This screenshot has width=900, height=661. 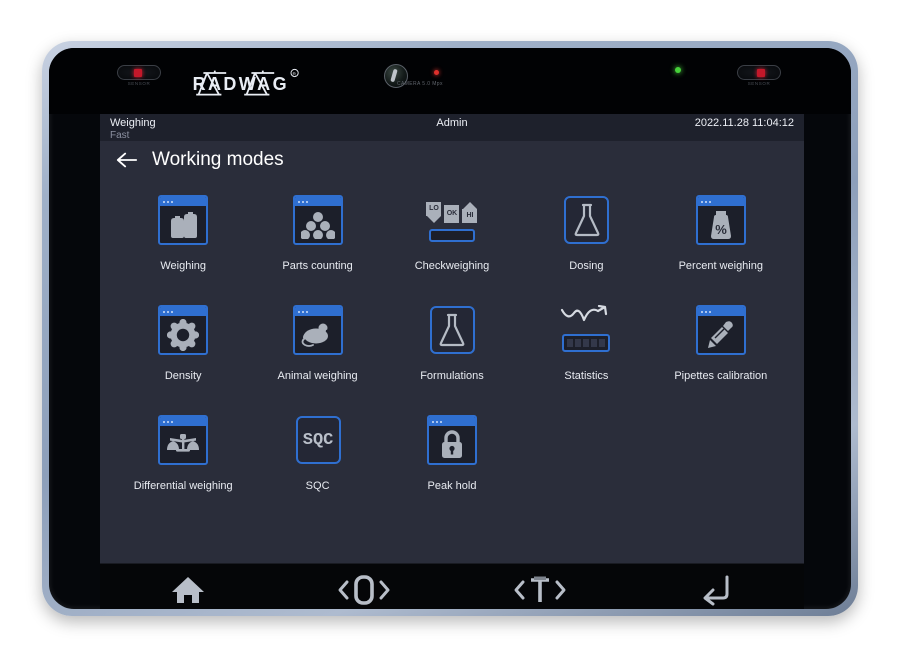 I want to click on flask-icon, so click(x=586, y=223).